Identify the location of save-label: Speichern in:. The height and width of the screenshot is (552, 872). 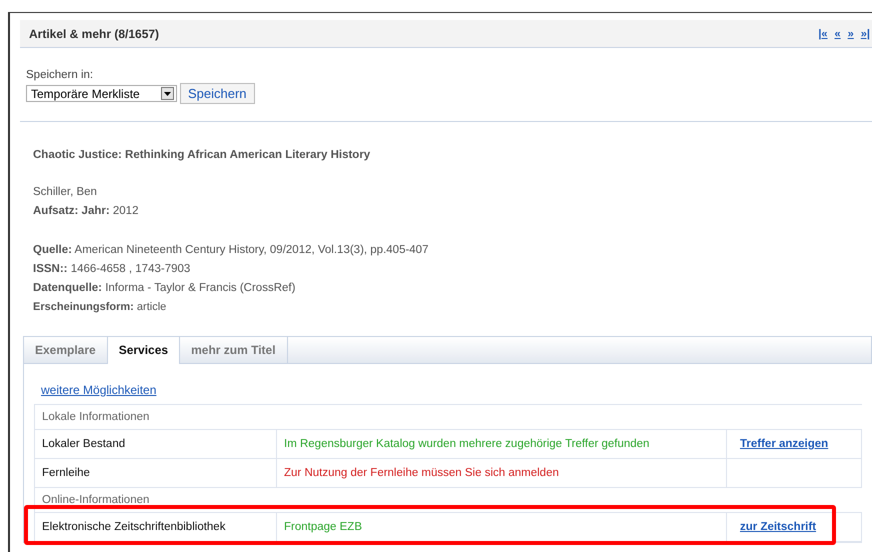
(60, 75).